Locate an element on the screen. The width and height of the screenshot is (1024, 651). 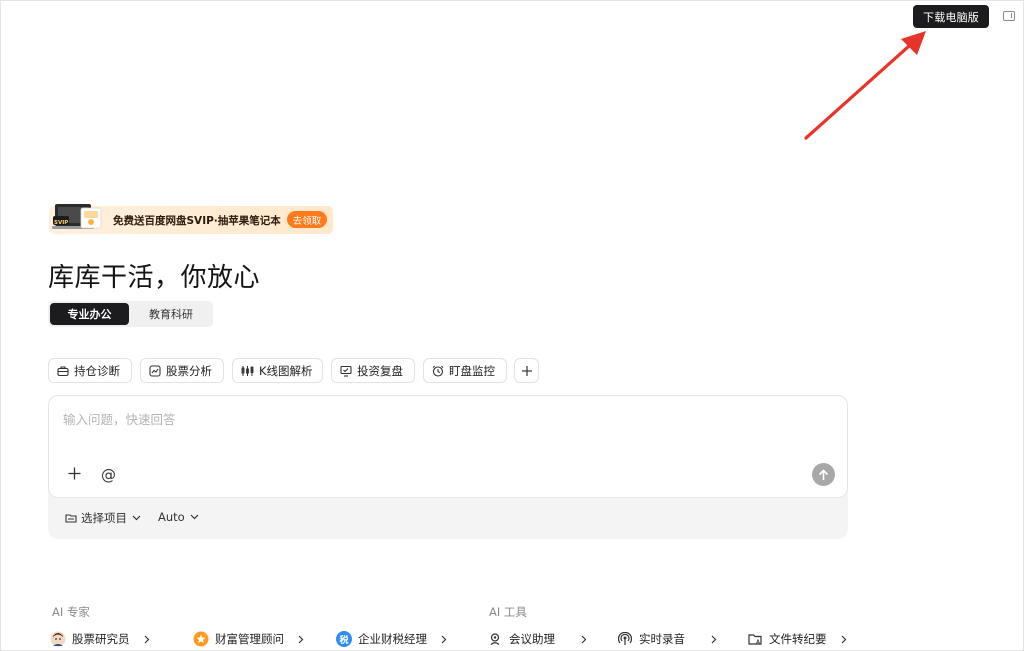
tool-label: 会议助理 is located at coordinates (532, 639).